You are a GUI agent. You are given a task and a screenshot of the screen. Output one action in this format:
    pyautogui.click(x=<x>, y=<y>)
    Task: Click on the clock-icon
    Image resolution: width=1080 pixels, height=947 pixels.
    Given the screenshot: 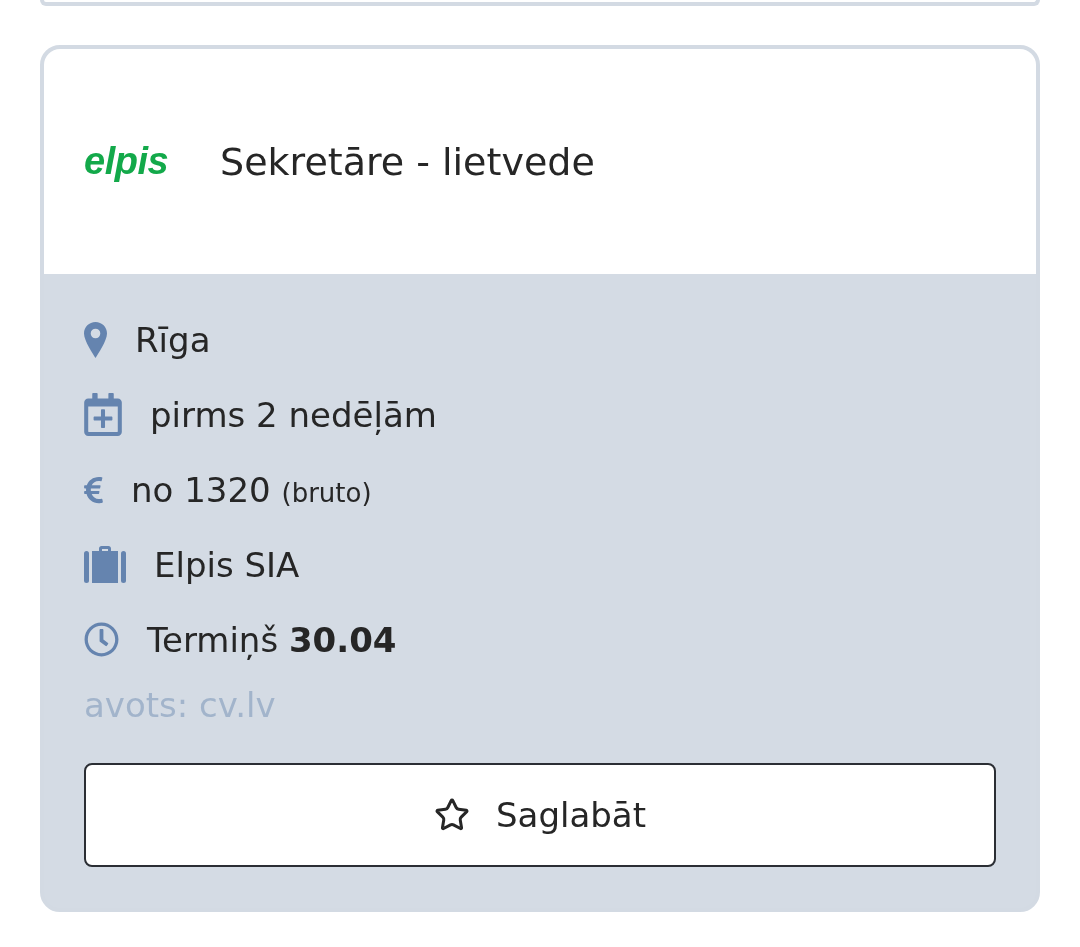 What is the action you would take?
    pyautogui.click(x=101, y=639)
    